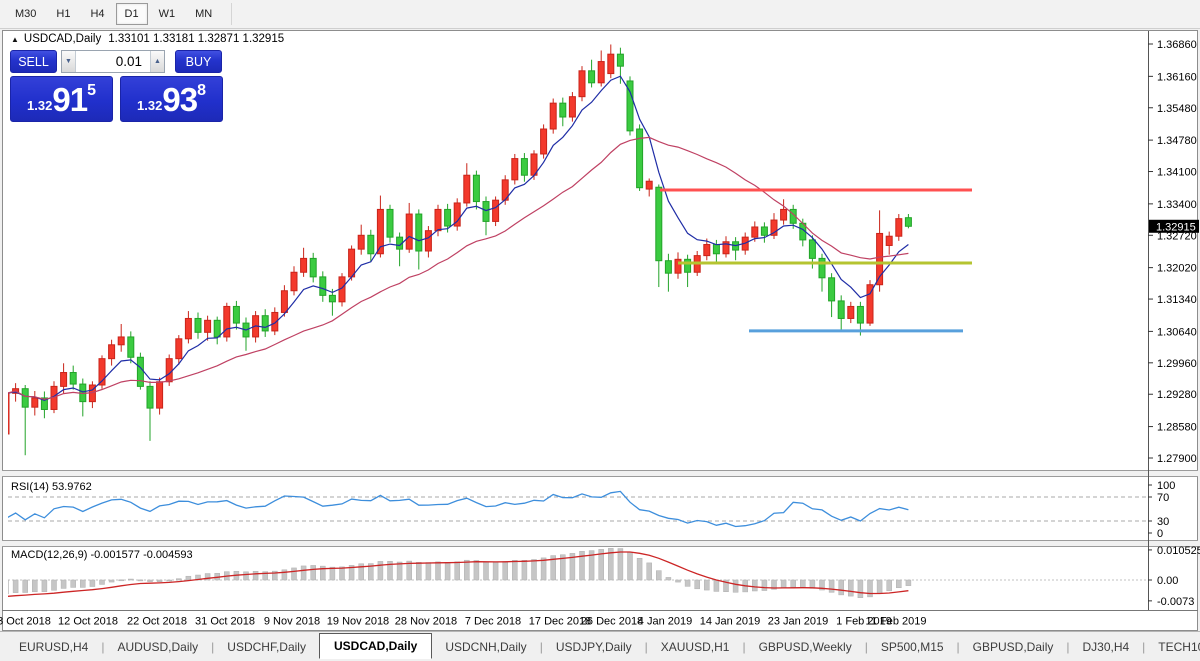 Image resolution: width=1200 pixels, height=661 pixels. I want to click on bid-price-button: 1.32 91 5, so click(61, 99).